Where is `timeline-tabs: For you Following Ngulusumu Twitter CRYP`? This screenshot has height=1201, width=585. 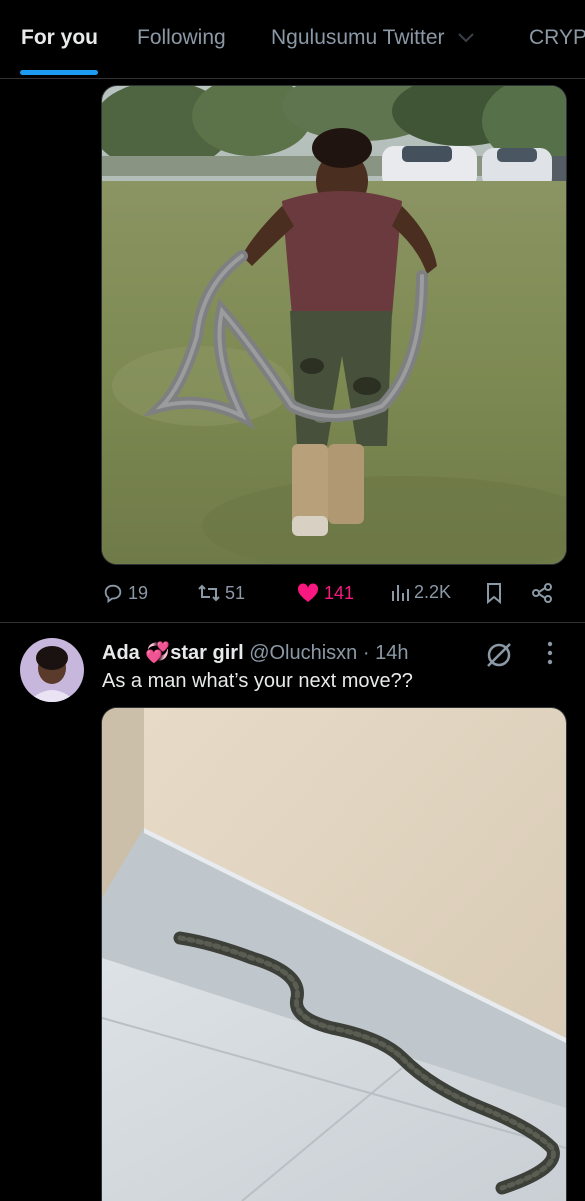
timeline-tabs: For you Following Ngulusumu Twitter CRYP is located at coordinates (292, 39).